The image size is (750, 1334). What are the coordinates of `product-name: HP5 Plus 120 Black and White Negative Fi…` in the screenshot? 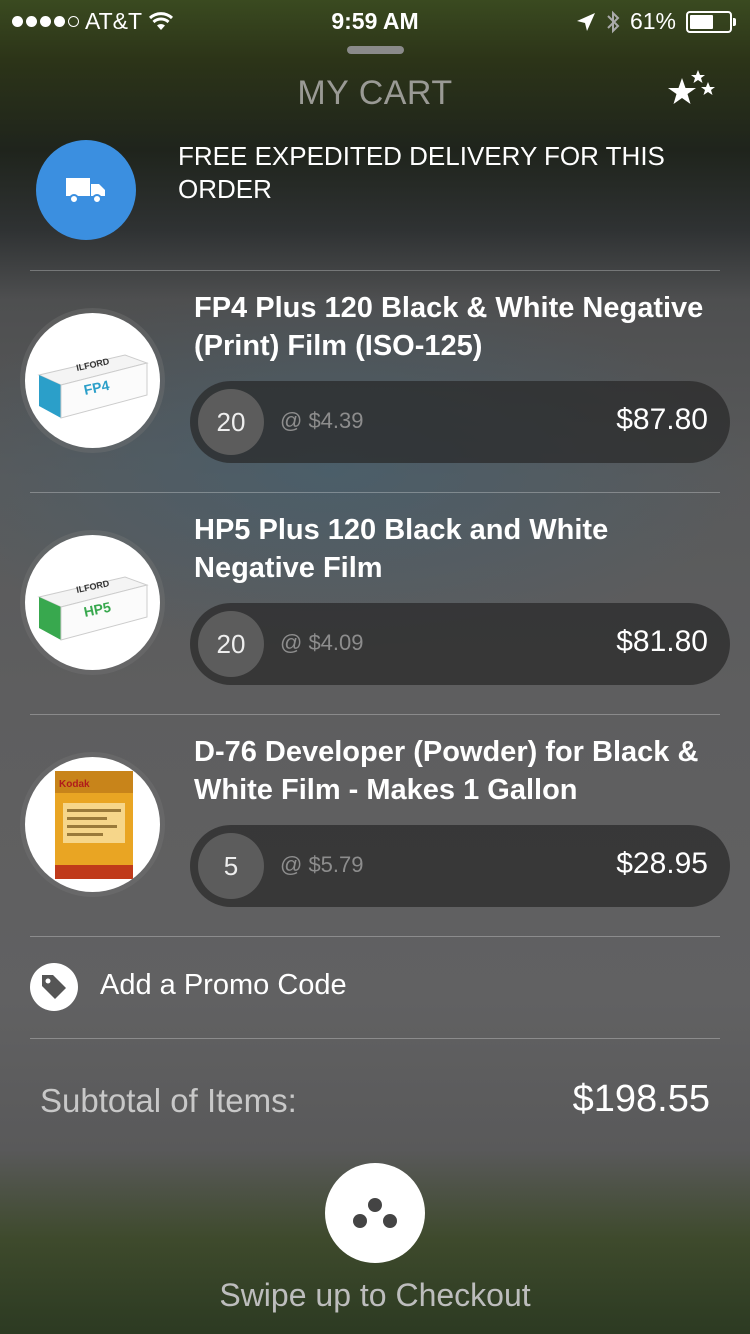 It's located at (459, 549).